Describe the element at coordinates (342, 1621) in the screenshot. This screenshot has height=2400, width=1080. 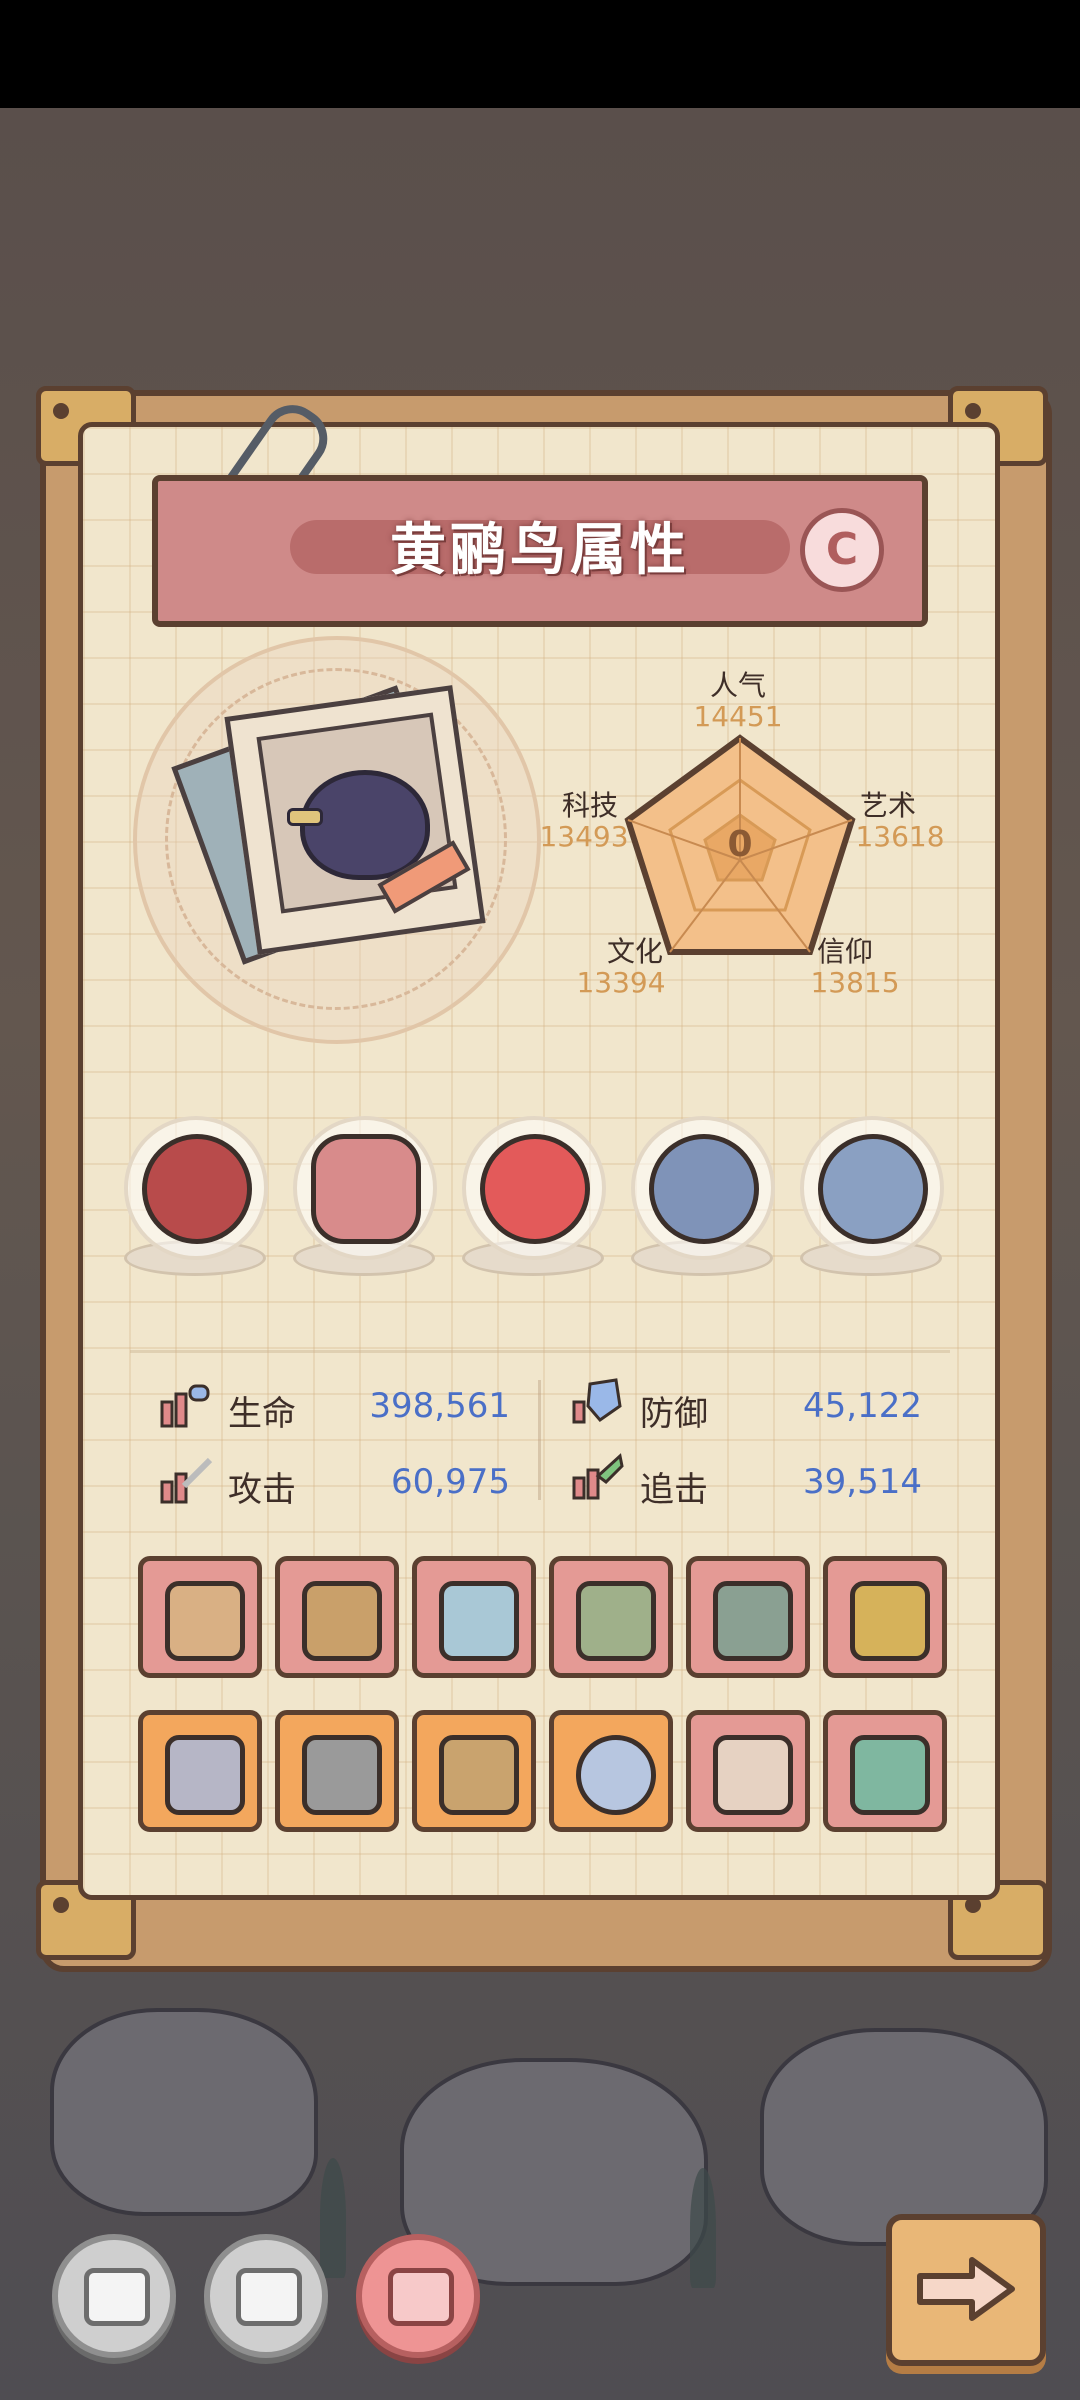
I see `skull-mace-icon` at that location.